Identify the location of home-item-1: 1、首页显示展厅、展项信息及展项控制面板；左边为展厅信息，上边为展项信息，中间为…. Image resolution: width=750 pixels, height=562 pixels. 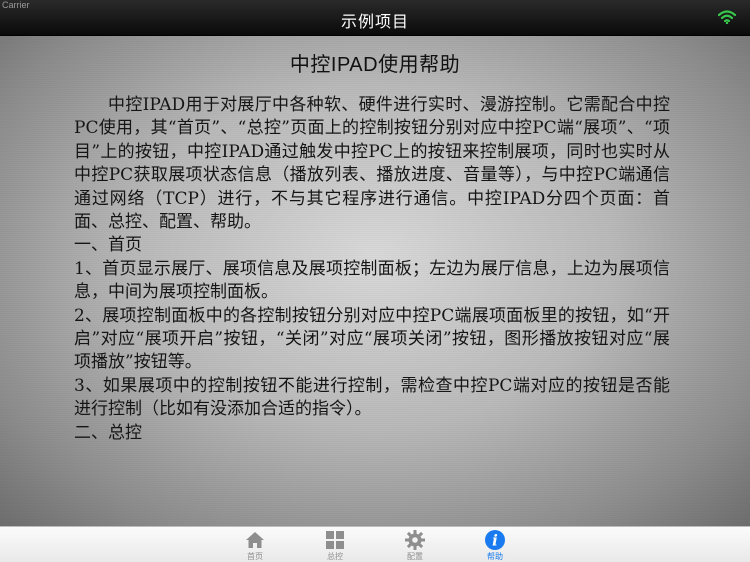
(372, 280).